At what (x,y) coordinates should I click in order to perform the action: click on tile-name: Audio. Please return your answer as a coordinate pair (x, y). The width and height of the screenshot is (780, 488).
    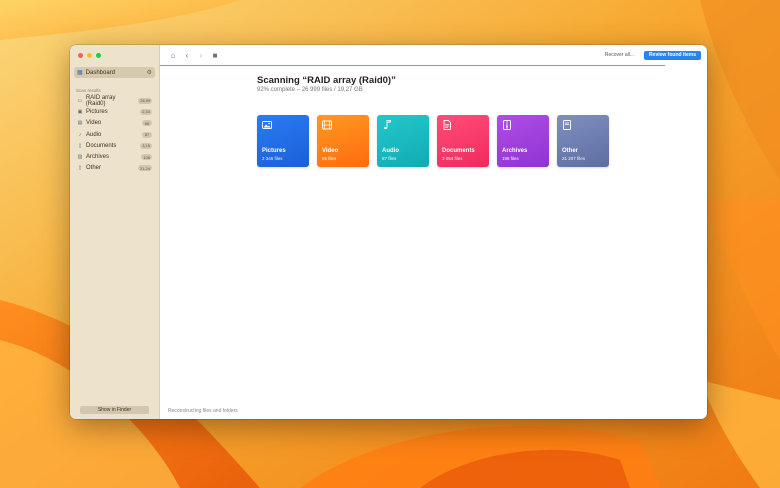
    Looking at the image, I should click on (390, 151).